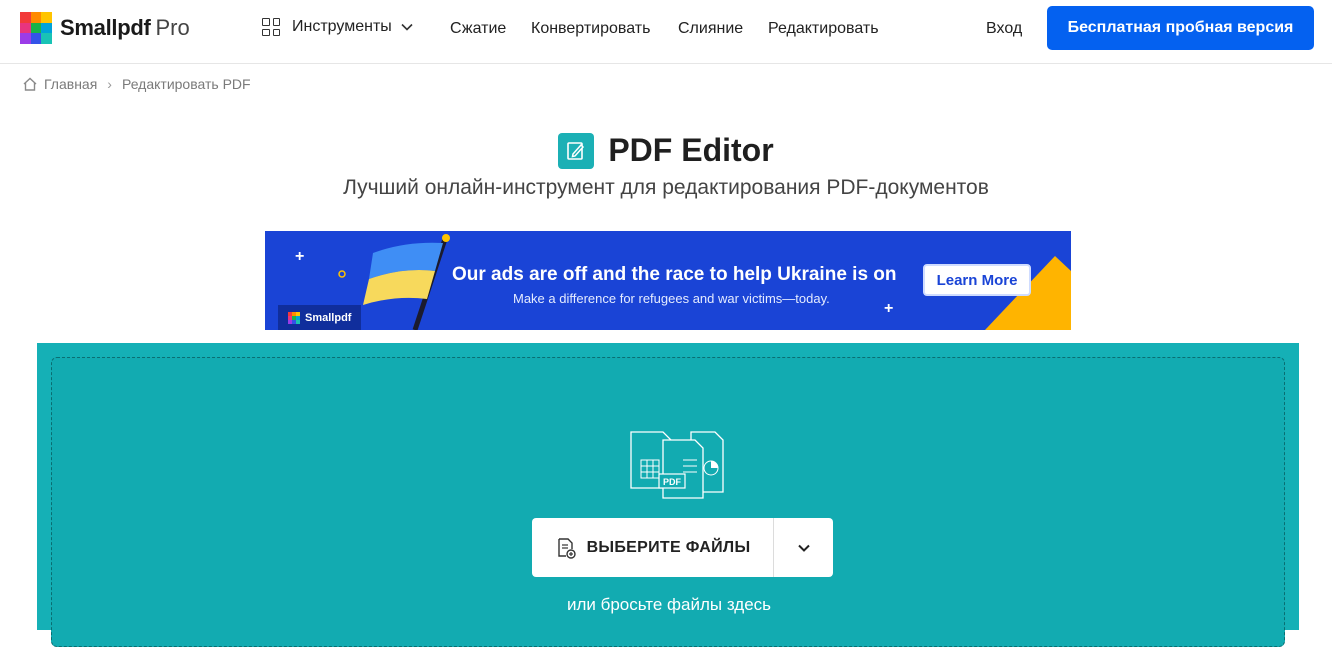  I want to click on learn-more-button: Learn More, so click(977, 280).